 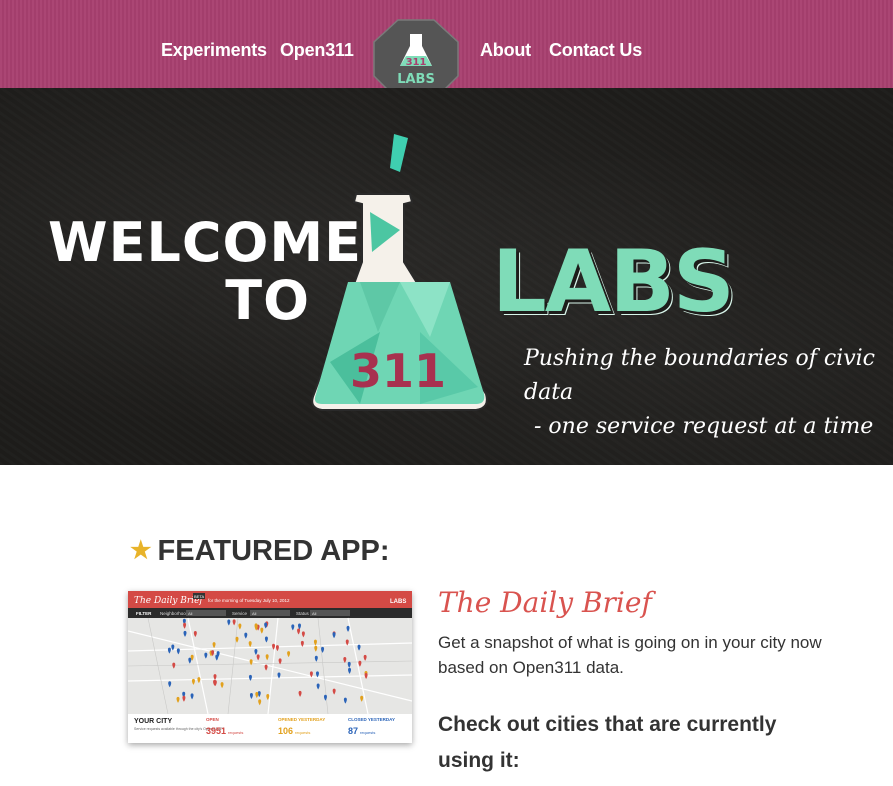 What do you see at coordinates (273, 551) in the screenshot?
I see `featured-heading-text: FEATURED APP:` at bounding box center [273, 551].